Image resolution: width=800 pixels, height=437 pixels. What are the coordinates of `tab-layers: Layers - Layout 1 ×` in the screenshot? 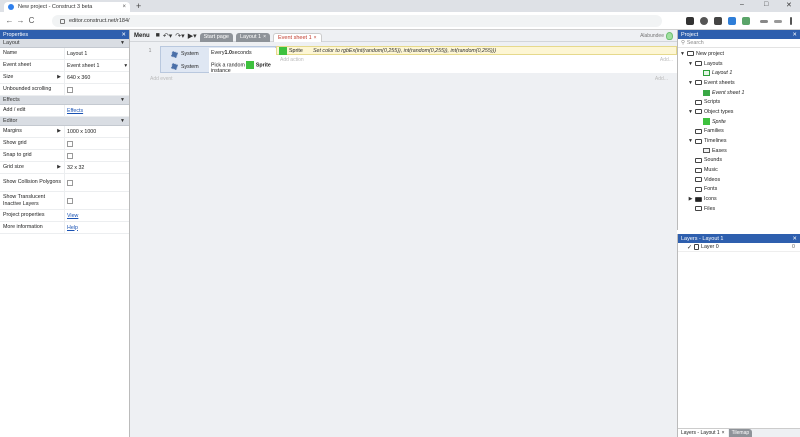 It's located at (703, 433).